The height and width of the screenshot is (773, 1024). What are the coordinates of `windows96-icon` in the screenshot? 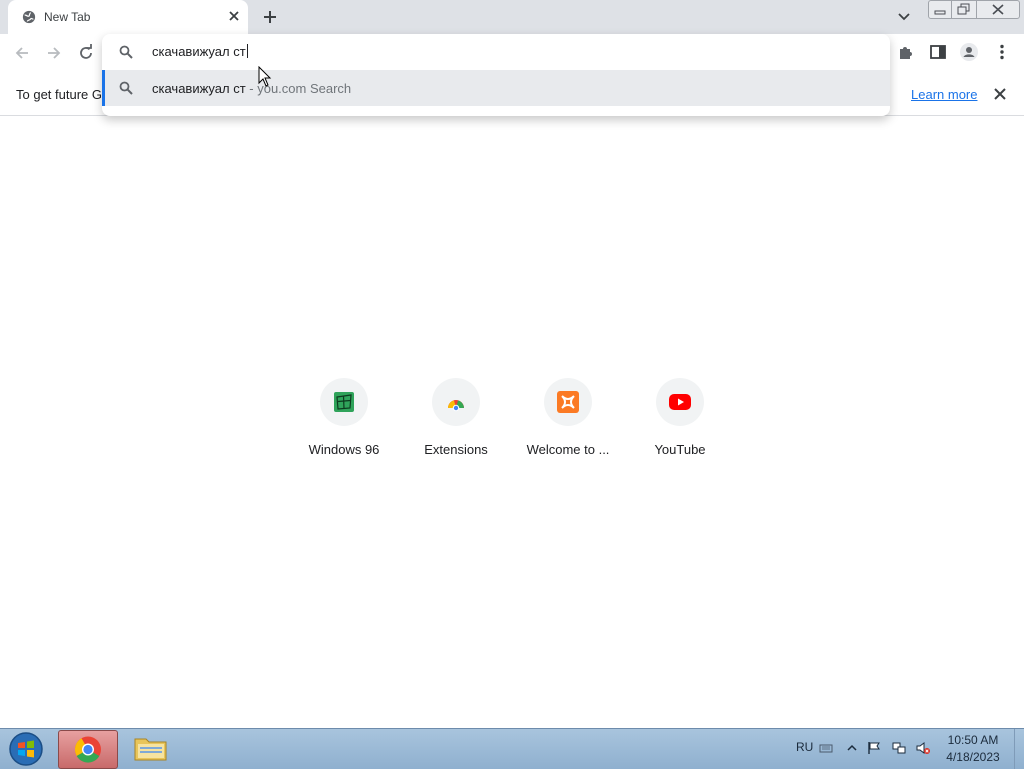 It's located at (344, 402).